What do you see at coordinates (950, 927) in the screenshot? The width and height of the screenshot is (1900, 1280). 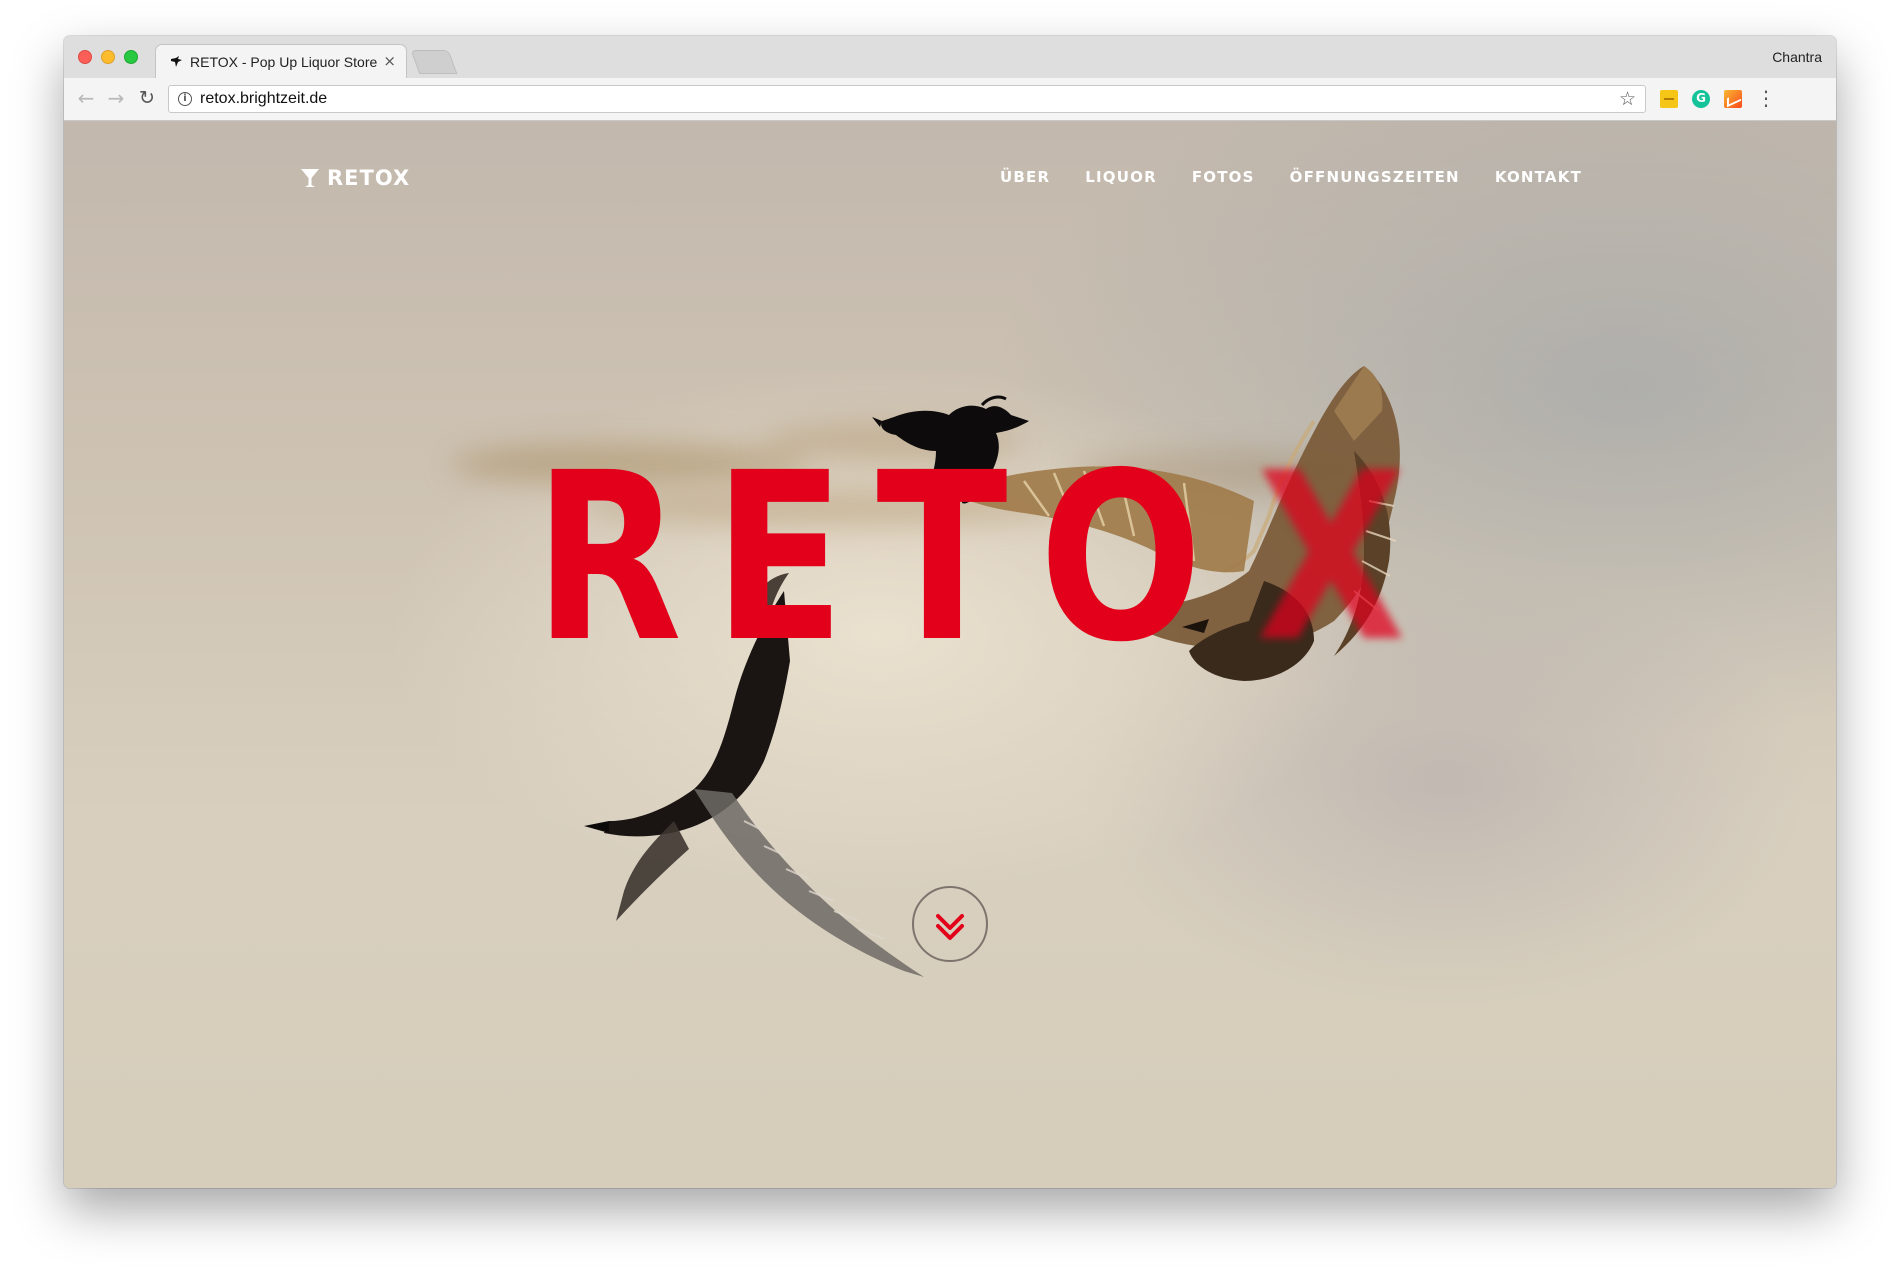 I see `double-chevron-down-icon` at bounding box center [950, 927].